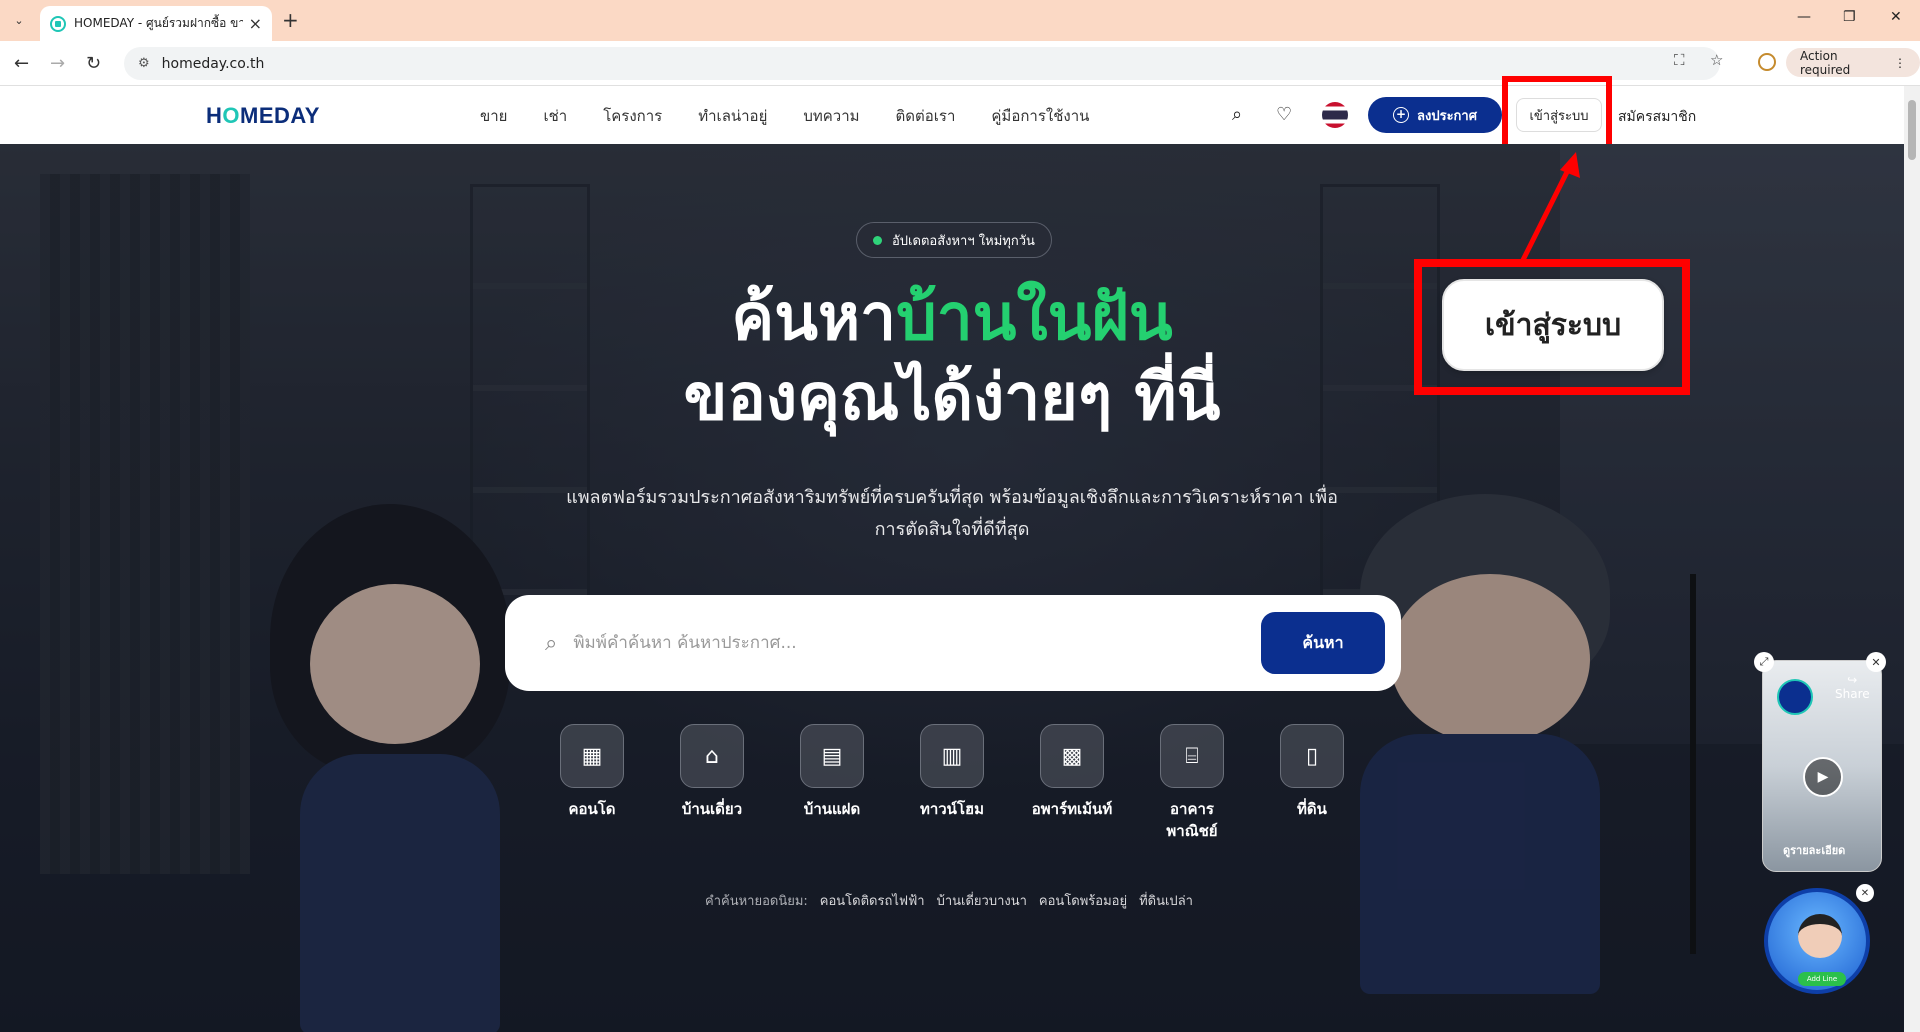 This screenshot has width=1920, height=1032. Describe the element at coordinates (712, 756) in the screenshot. I see `house-icon: ⌂` at that location.